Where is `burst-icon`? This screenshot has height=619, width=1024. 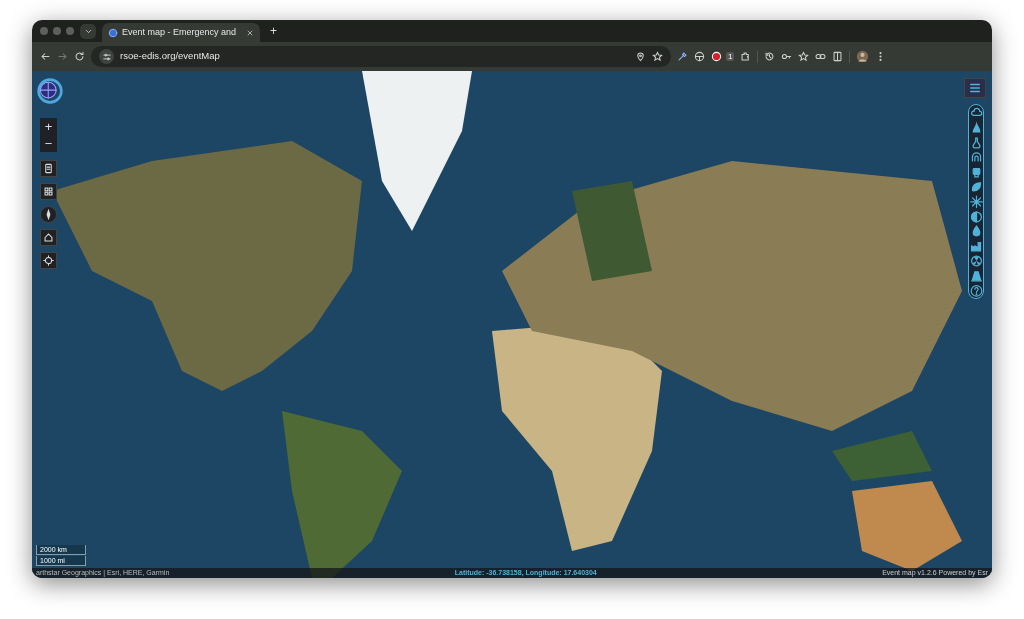
burst-icon is located at coordinates (976, 201).